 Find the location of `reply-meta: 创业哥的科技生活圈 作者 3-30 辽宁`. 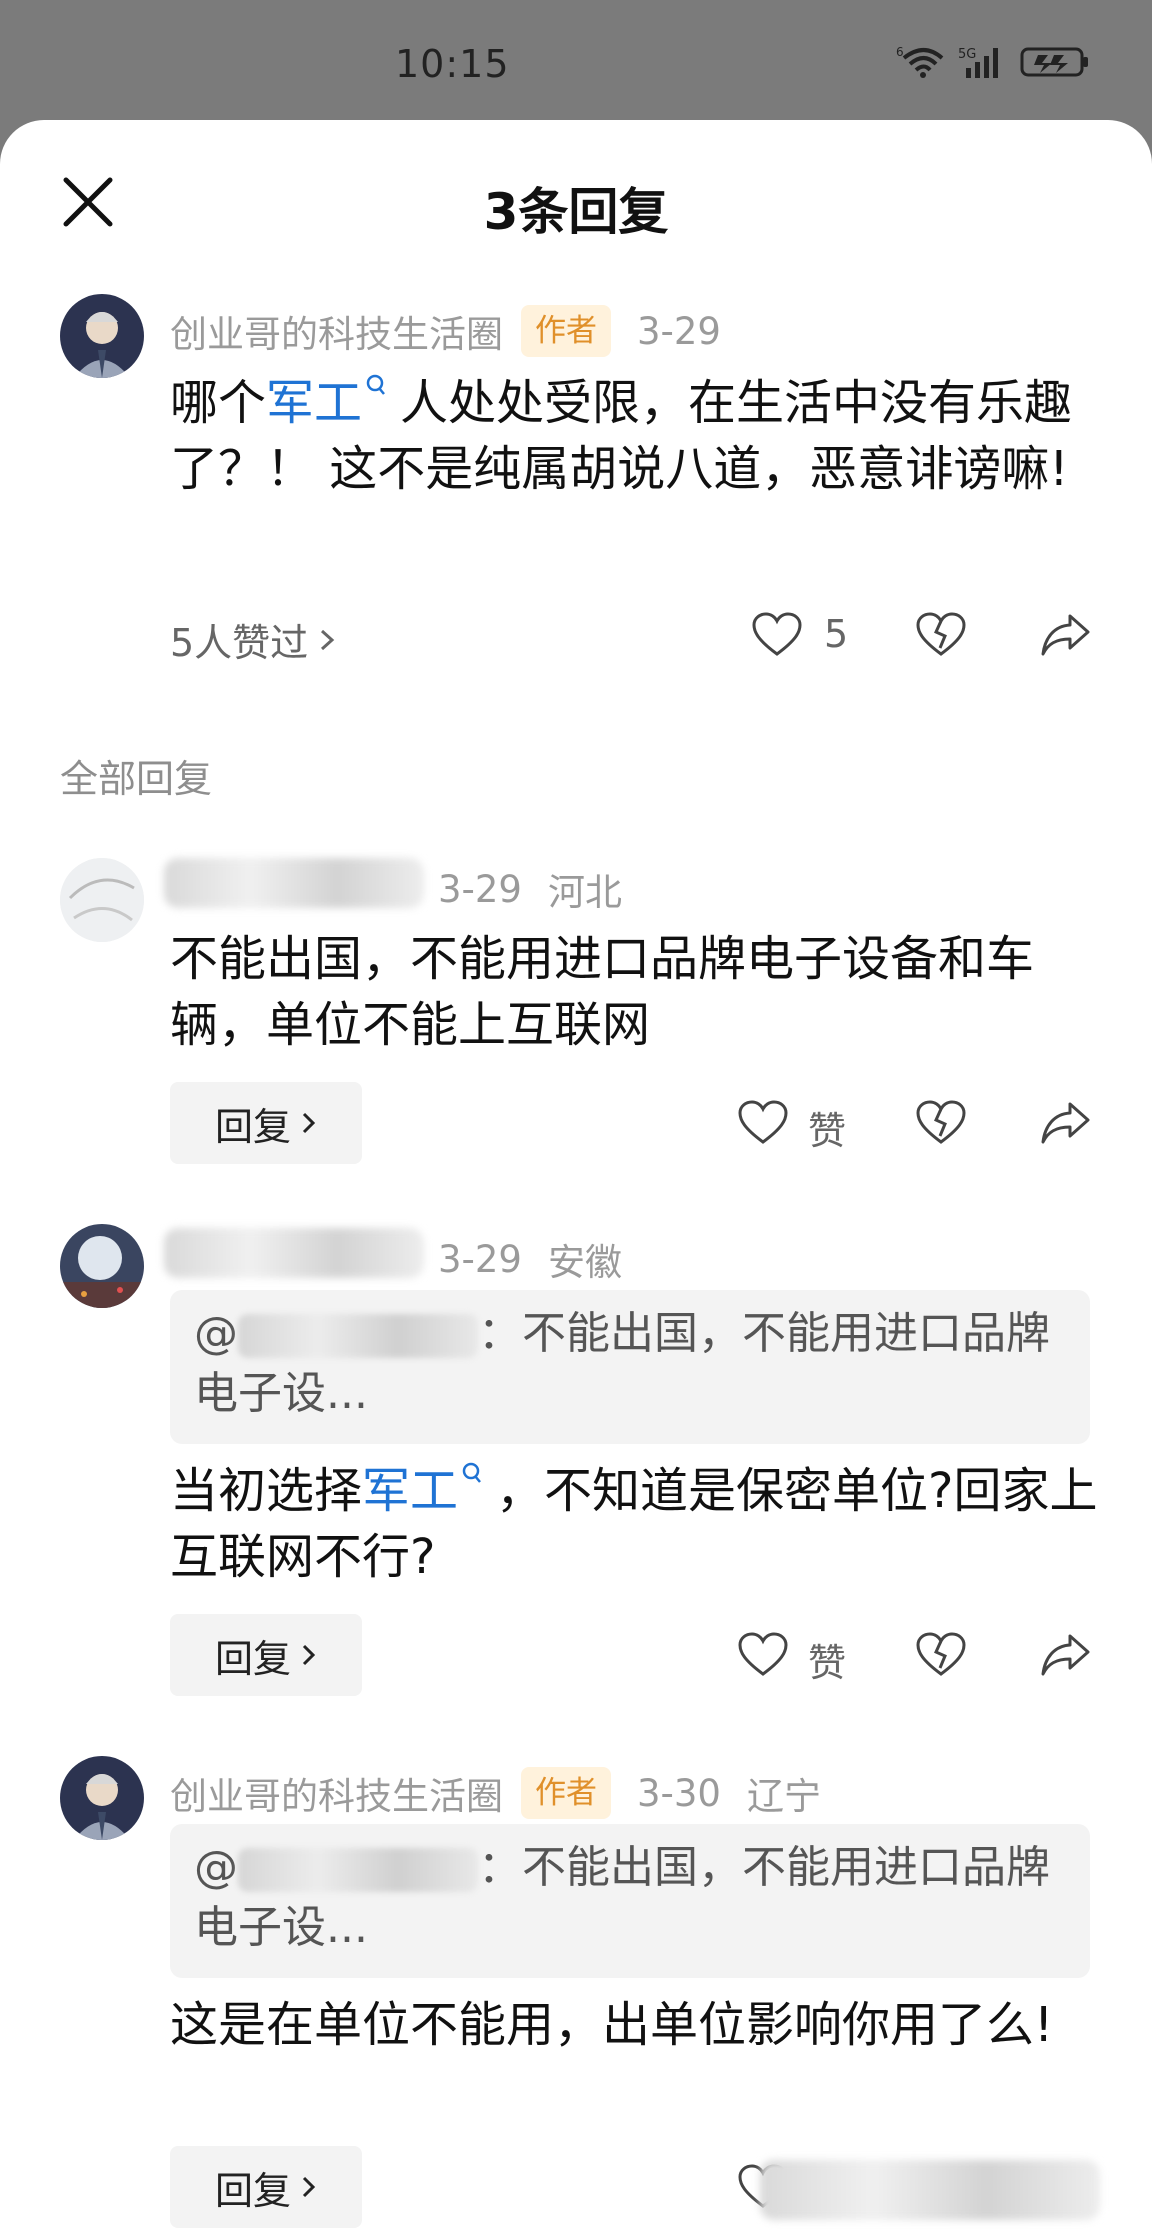

reply-meta: 创业哥的科技生活圈 作者 3-30 辽宁 is located at coordinates (495, 1793).